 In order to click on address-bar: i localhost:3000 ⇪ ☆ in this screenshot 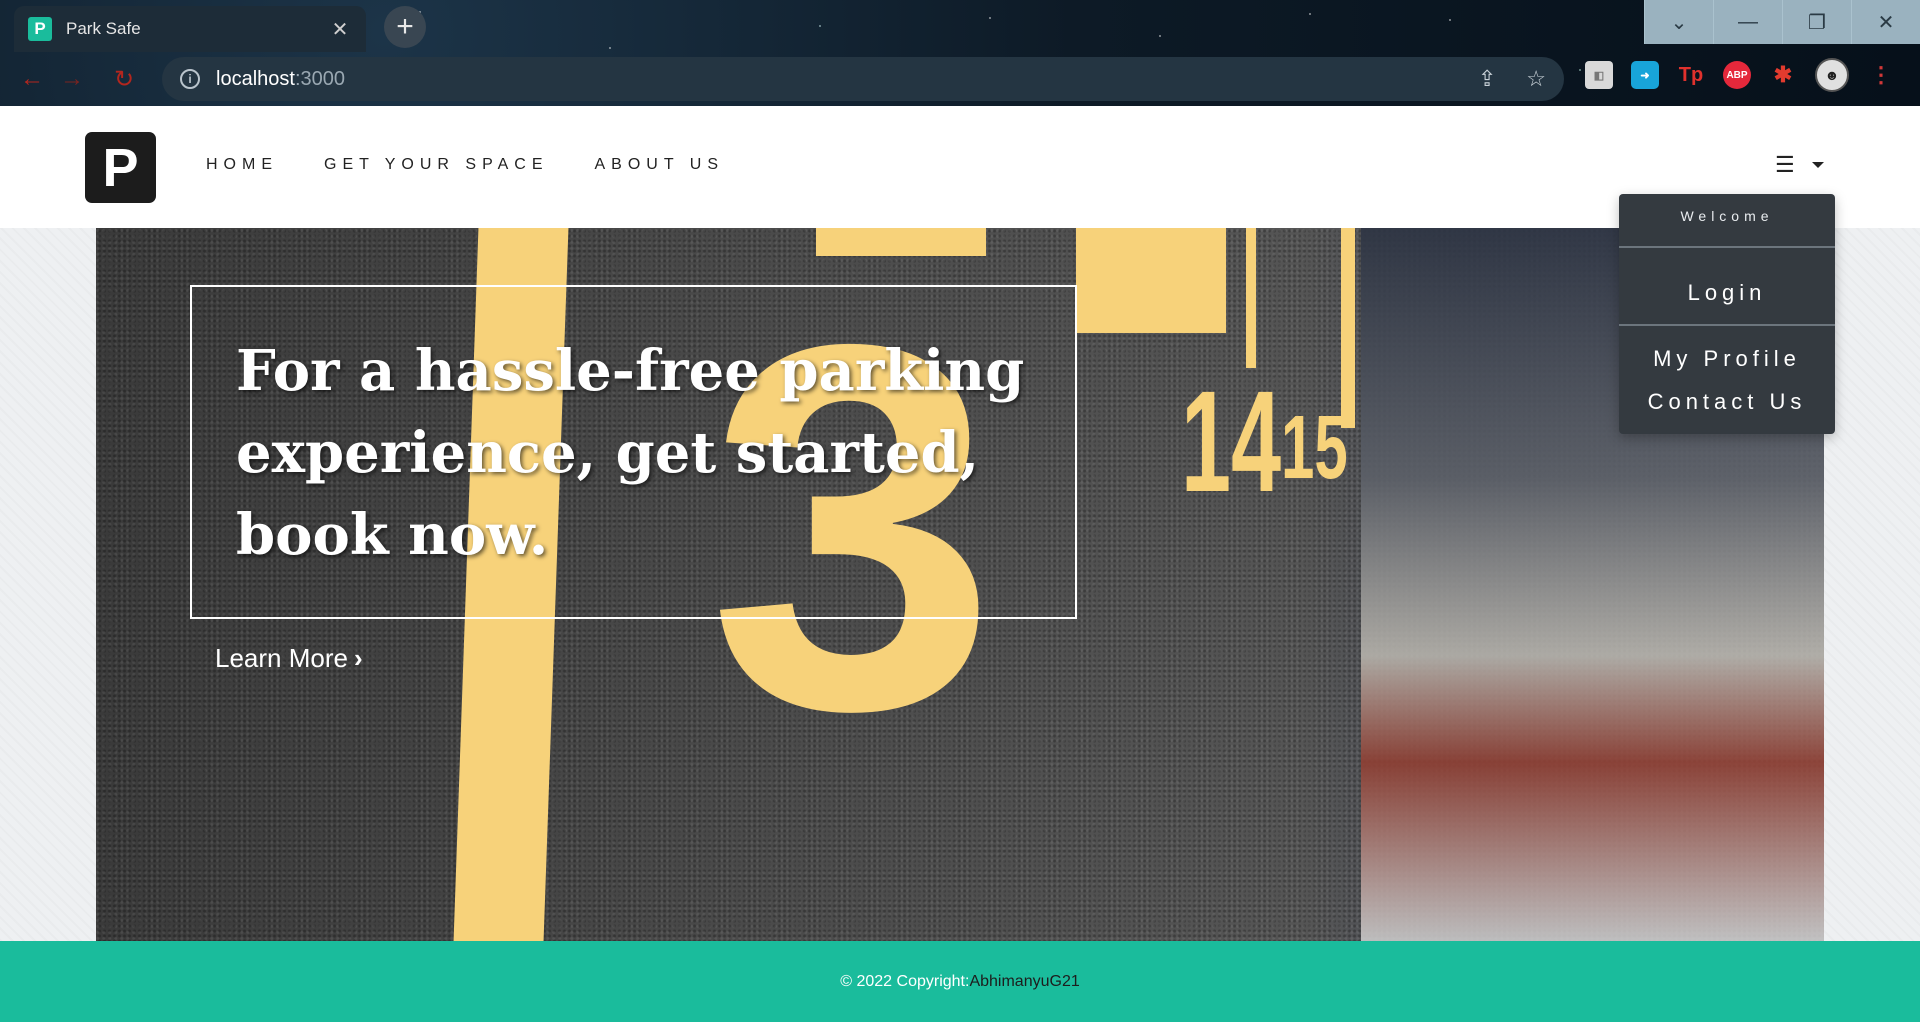, I will do `click(863, 79)`.